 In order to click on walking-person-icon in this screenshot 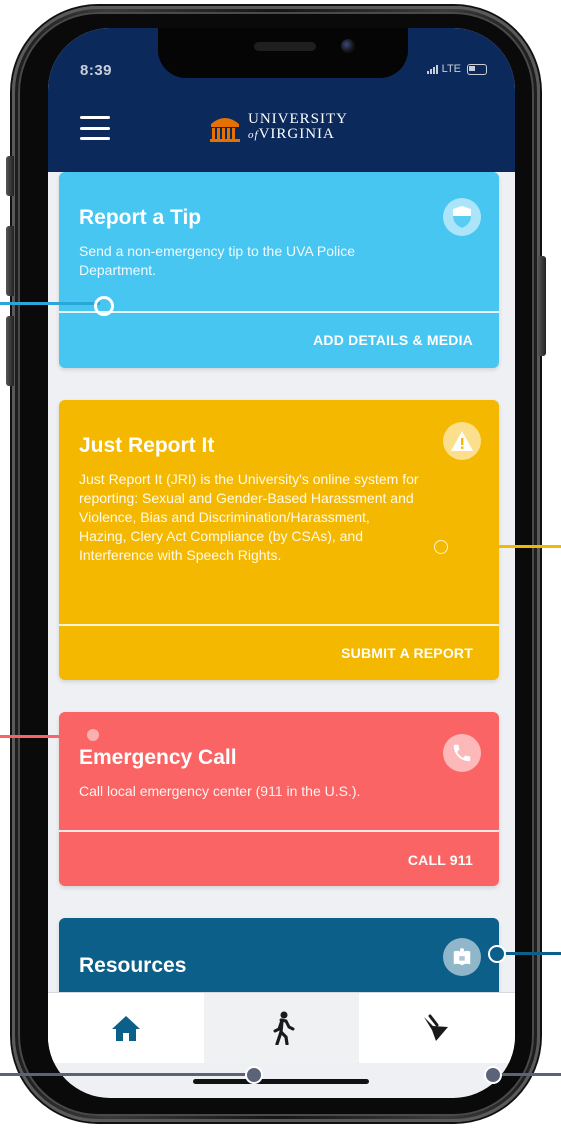, I will do `click(283, 1028)`.